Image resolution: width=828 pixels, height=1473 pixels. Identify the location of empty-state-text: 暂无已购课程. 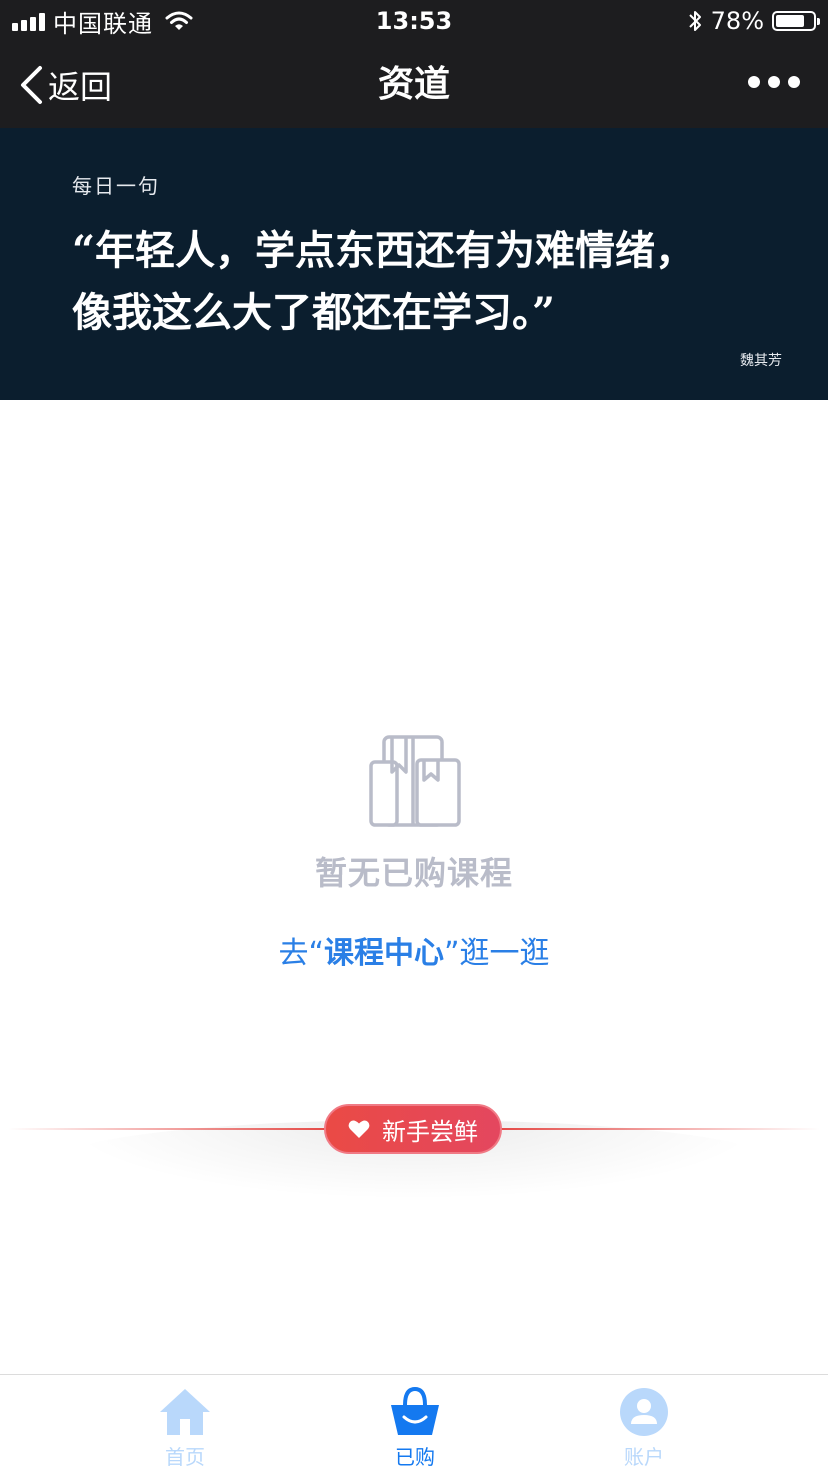
(413, 873).